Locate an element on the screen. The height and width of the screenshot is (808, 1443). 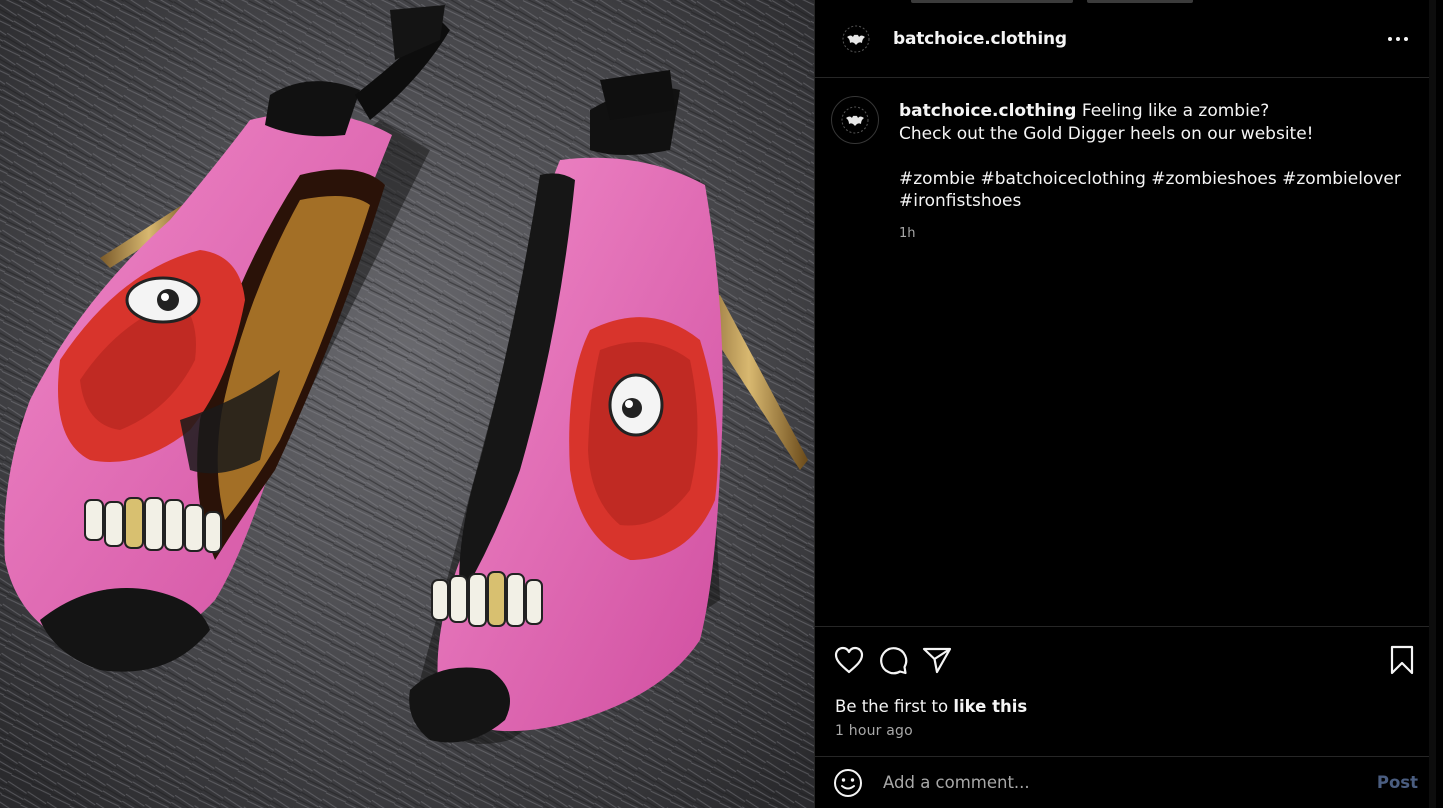
comment-bubble-icon is located at coordinates (894, 661).